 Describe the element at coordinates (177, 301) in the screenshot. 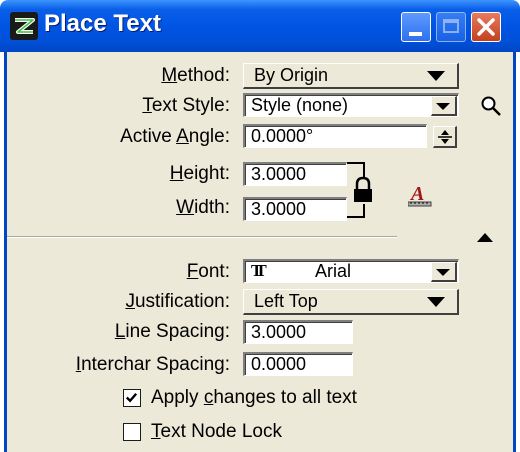

I see `justification-label: Justification:` at that location.